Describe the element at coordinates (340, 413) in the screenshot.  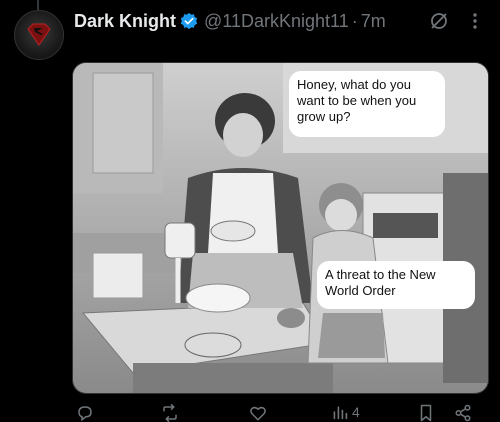
I see `views-icon` at that location.